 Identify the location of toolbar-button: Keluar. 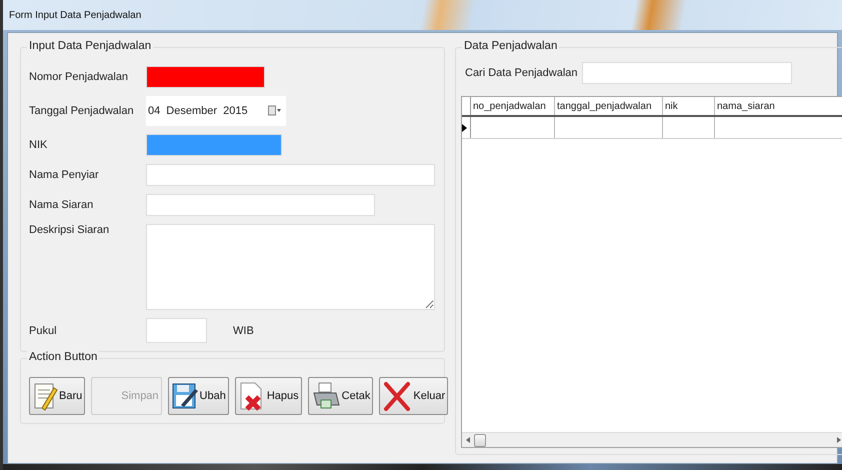
(413, 396).